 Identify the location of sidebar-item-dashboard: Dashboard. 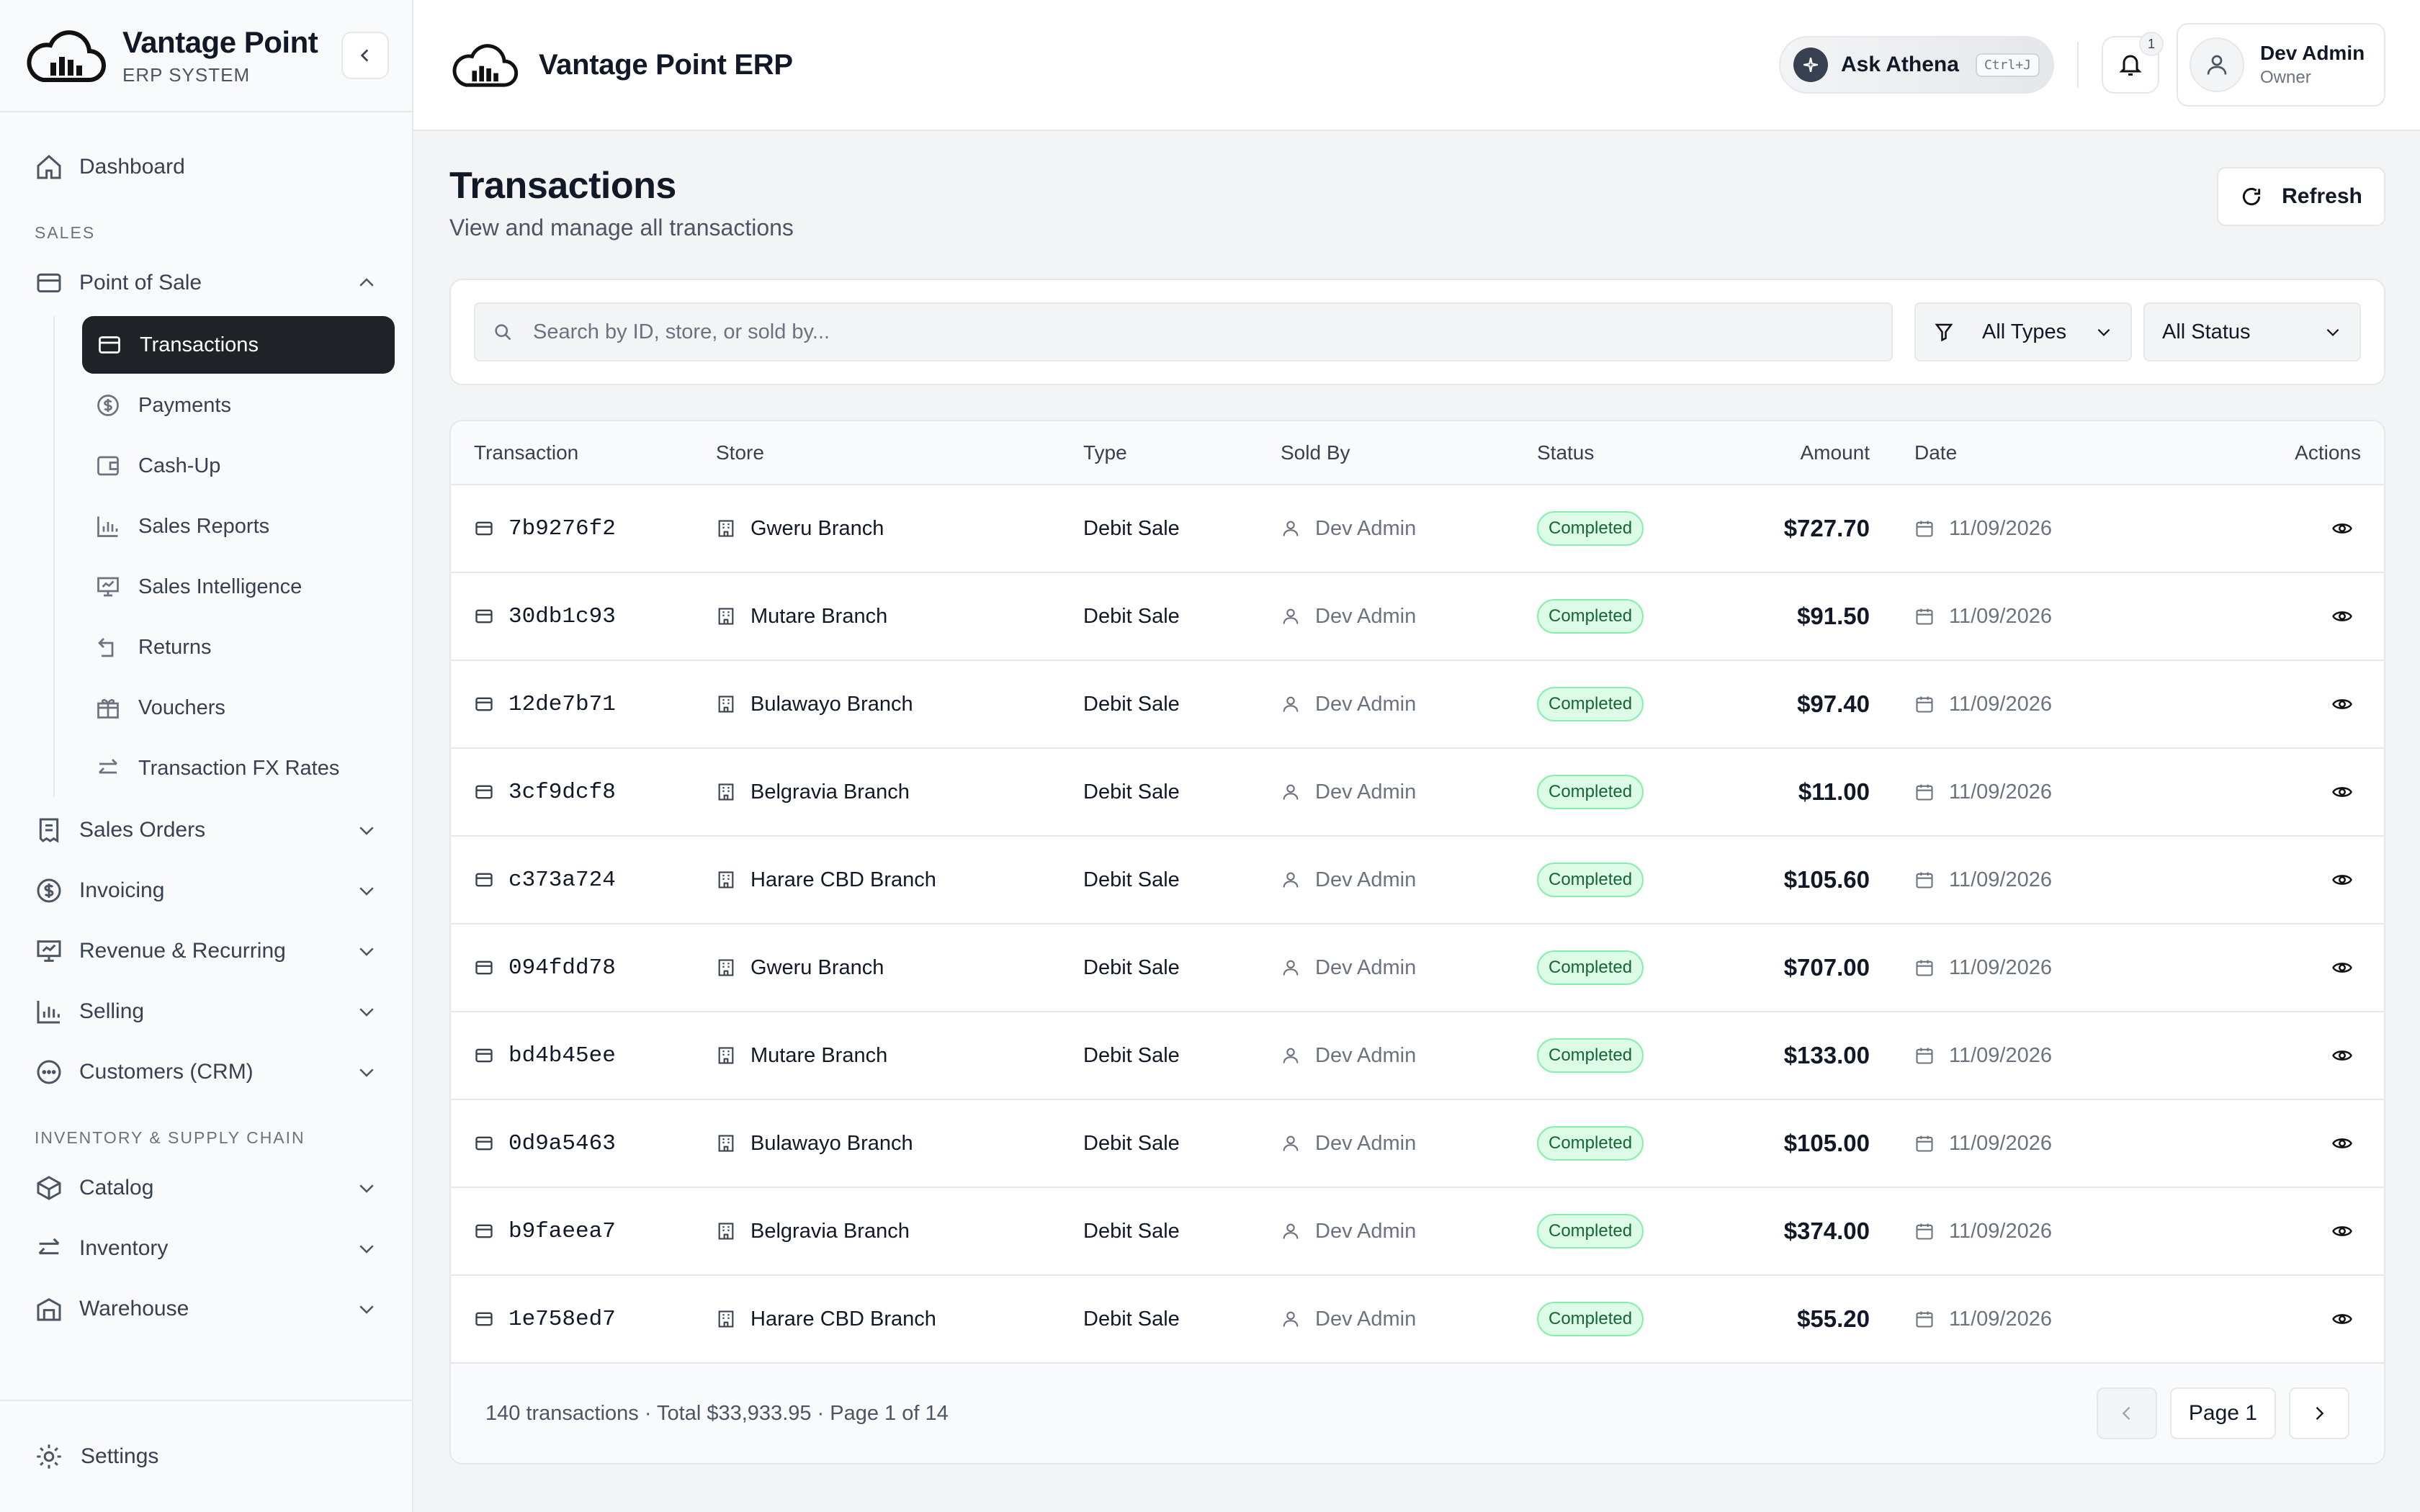
(206, 167).